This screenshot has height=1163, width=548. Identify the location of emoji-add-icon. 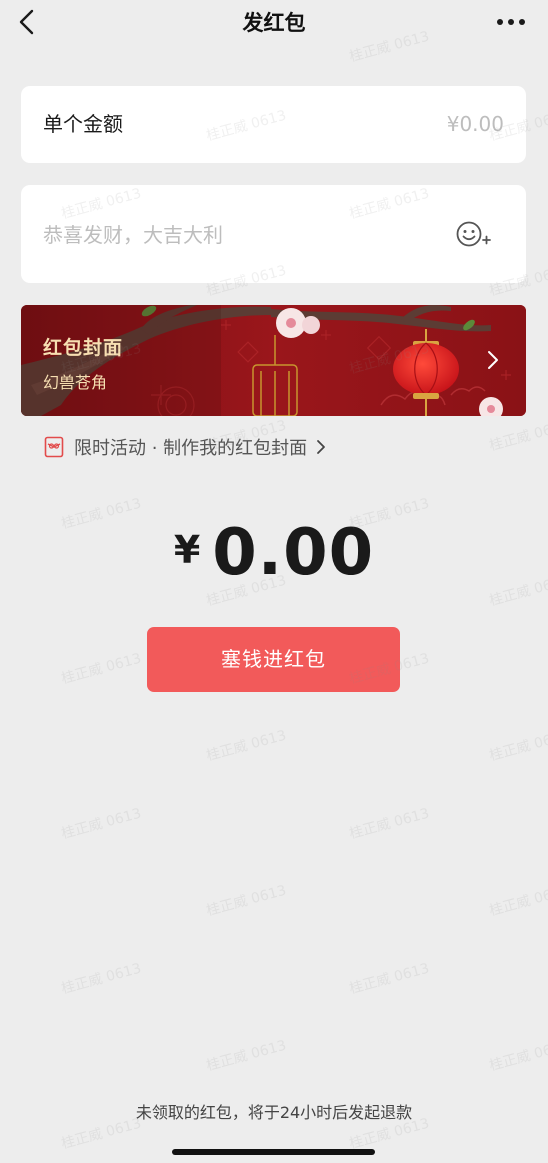
(474, 235).